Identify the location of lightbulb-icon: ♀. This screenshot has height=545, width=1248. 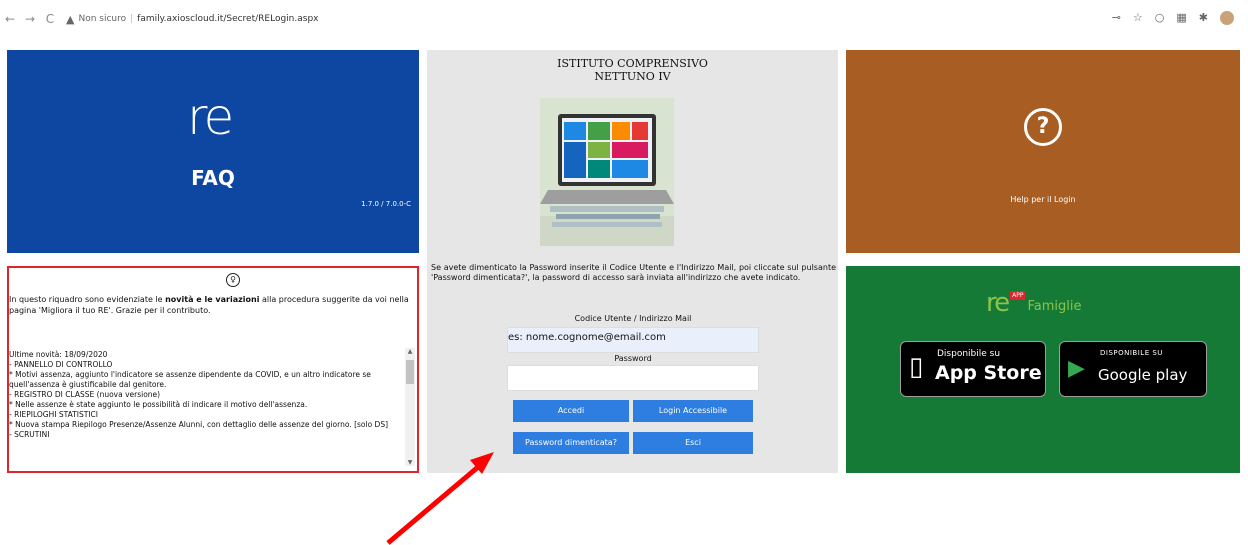
(233, 280).